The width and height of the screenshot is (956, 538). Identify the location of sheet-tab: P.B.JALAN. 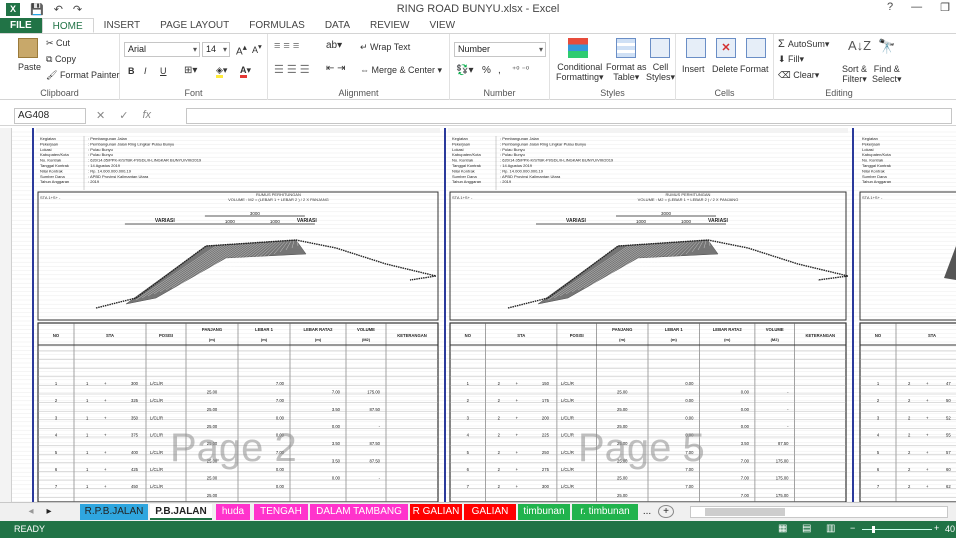
(181, 512).